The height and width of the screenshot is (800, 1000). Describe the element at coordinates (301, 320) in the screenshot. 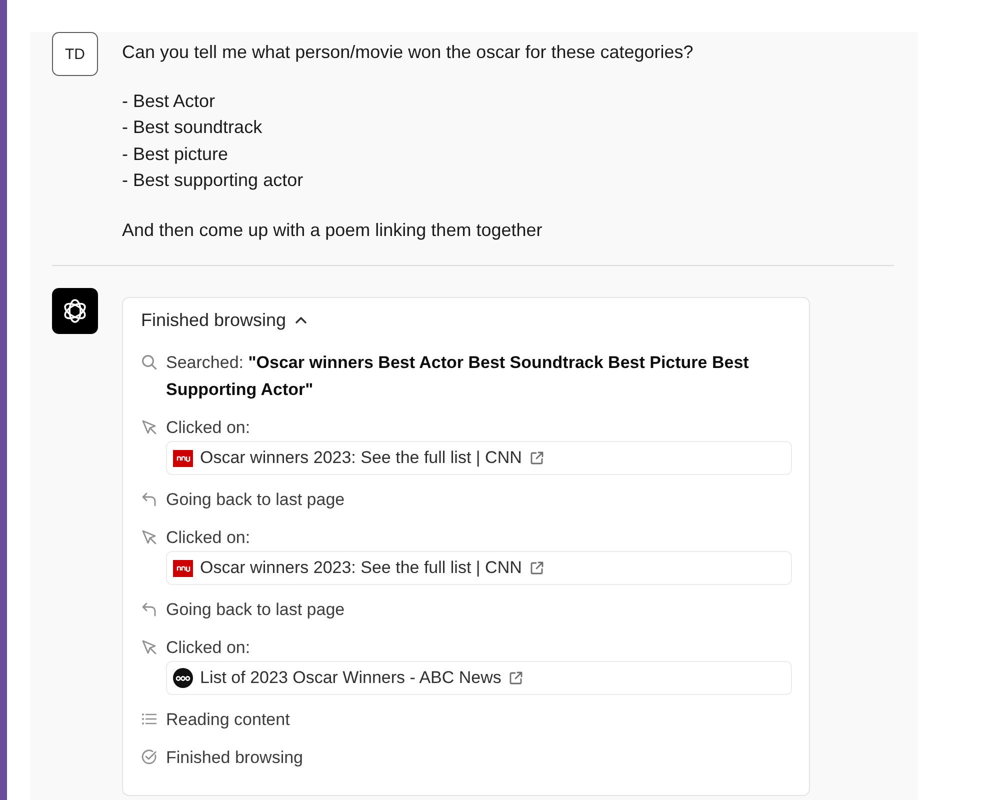

I see `chevron-up-icon` at that location.